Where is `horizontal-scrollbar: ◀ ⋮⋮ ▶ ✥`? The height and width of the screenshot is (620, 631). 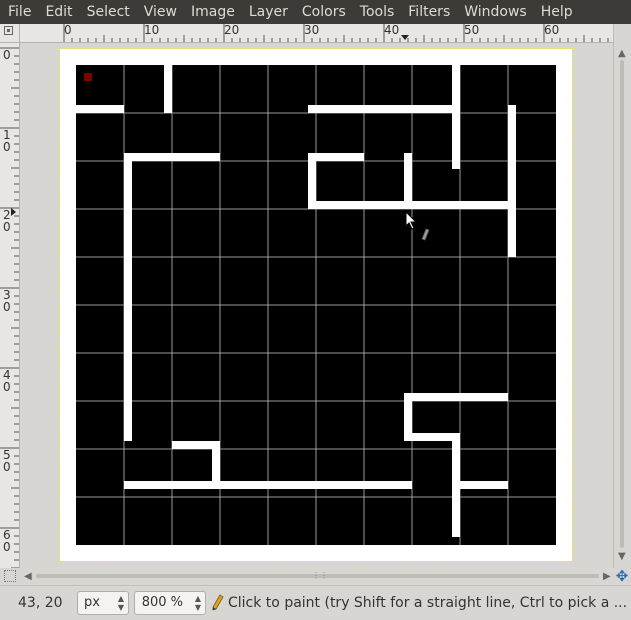 horizontal-scrollbar: ◀ ⋮⋮ ▶ ✥ is located at coordinates (315, 576).